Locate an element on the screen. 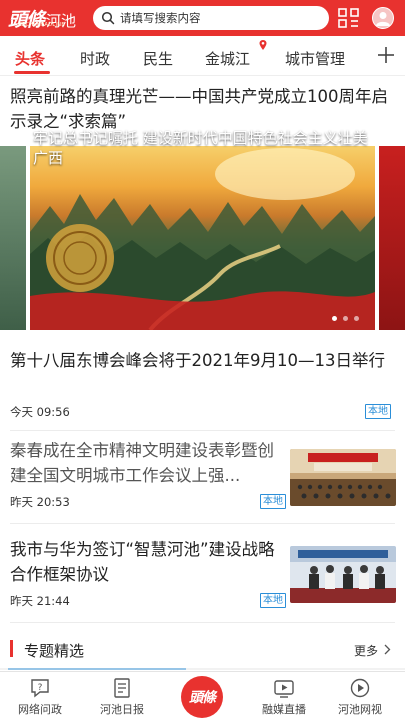 The image size is (405, 720). nav-label: 网络问政 is located at coordinates (40, 709).